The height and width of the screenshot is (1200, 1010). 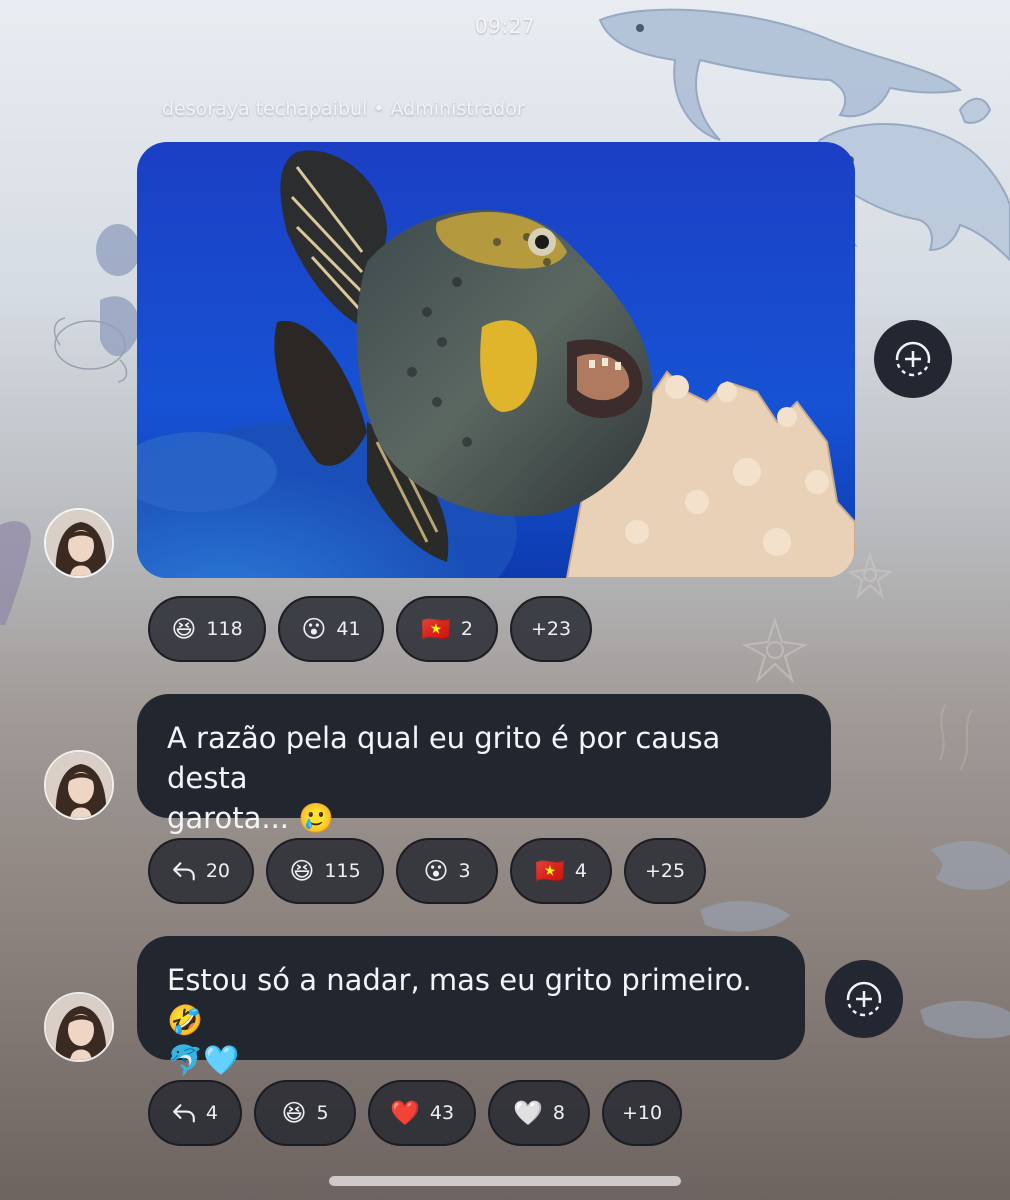 I want to click on more-reactions-button: +25, so click(x=665, y=871).